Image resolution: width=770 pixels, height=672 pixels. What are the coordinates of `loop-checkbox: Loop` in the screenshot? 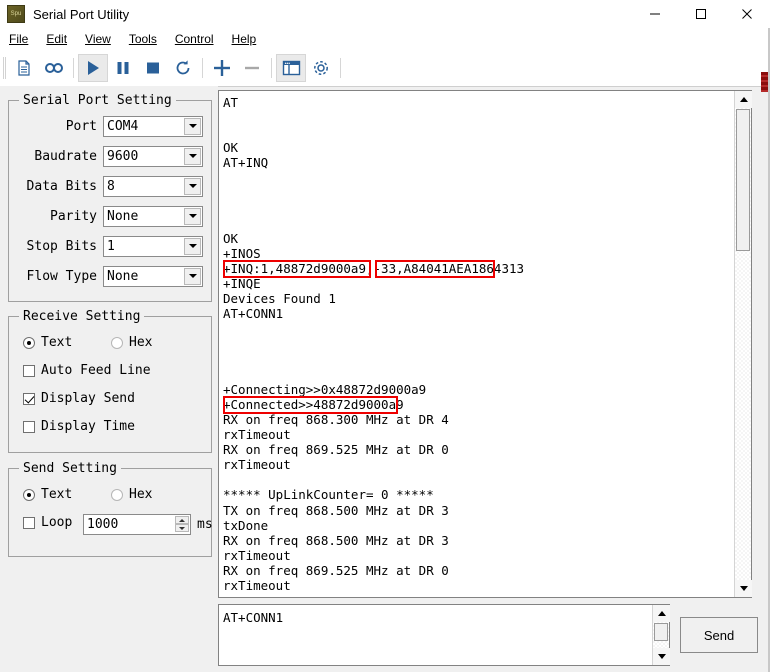 It's located at (47, 522).